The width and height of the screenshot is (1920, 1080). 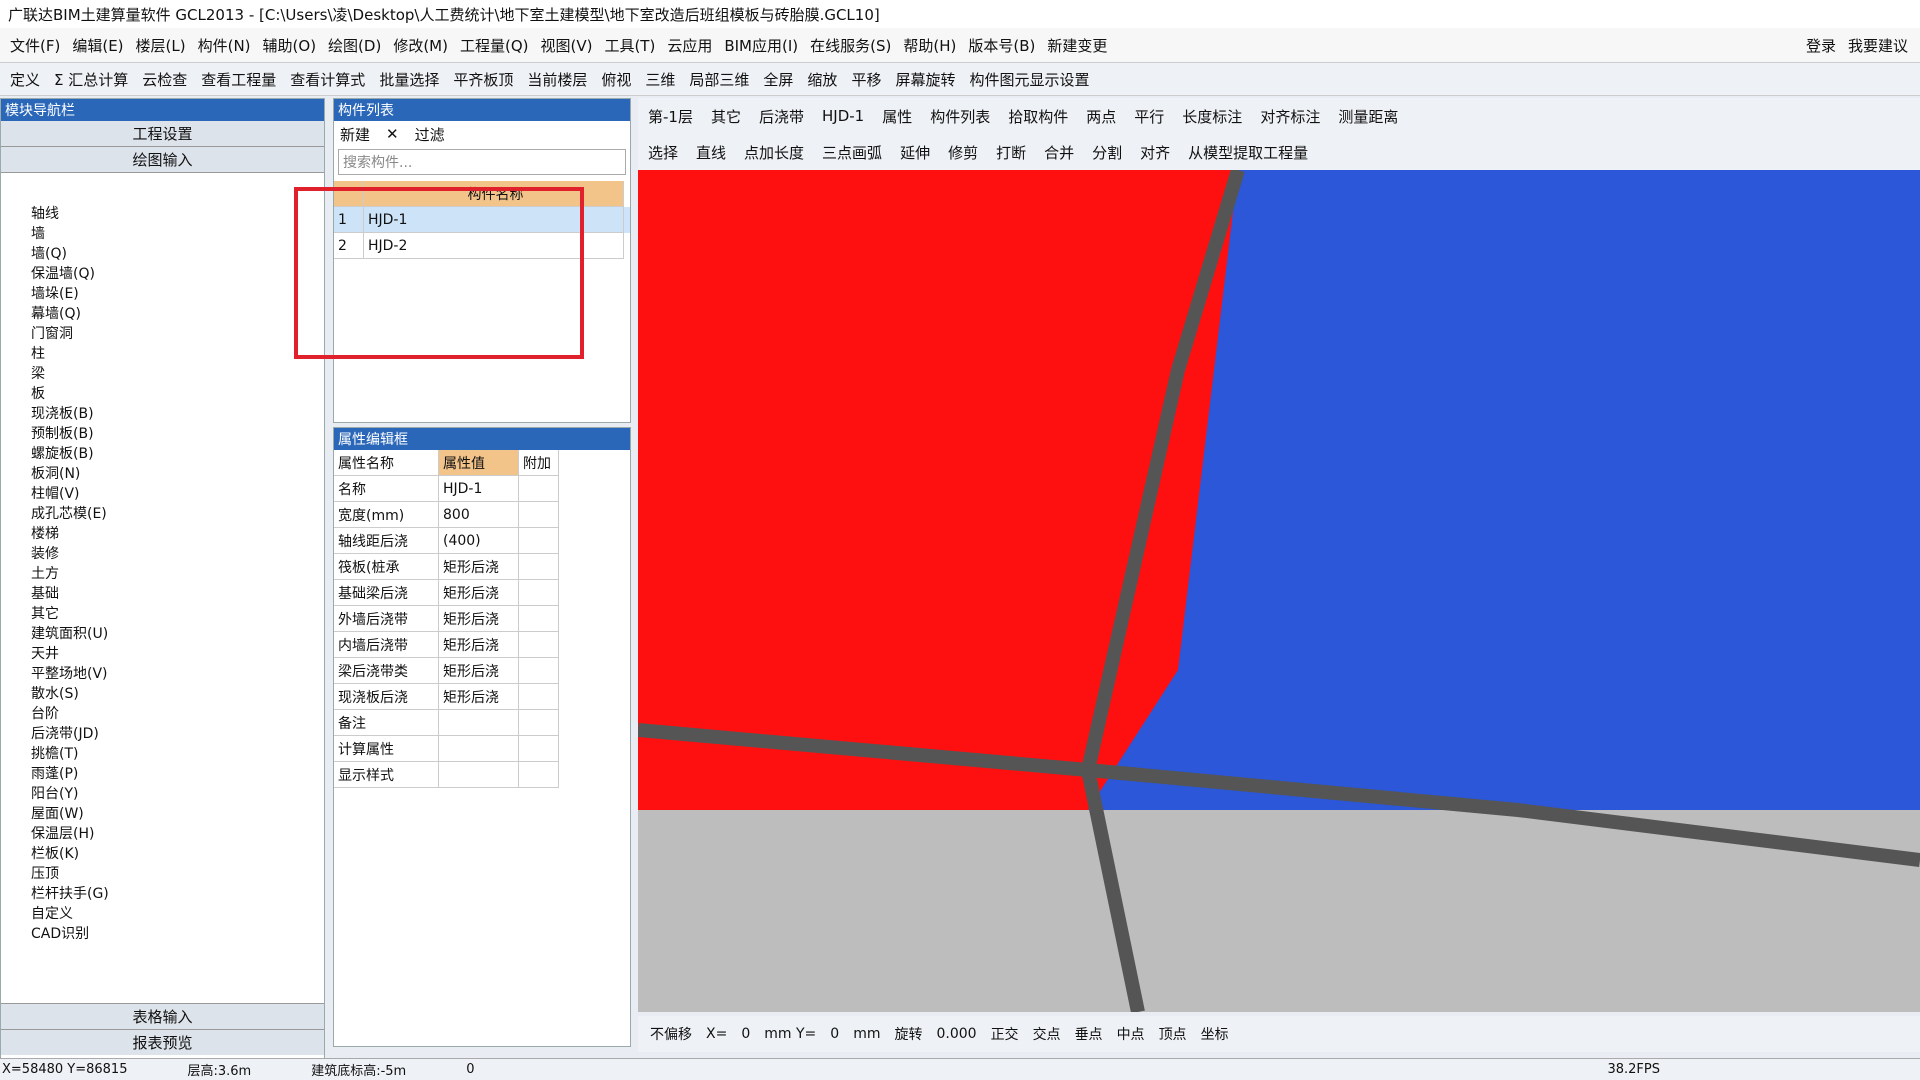 I want to click on tree-item: 雨蓬(P), so click(x=177, y=773).